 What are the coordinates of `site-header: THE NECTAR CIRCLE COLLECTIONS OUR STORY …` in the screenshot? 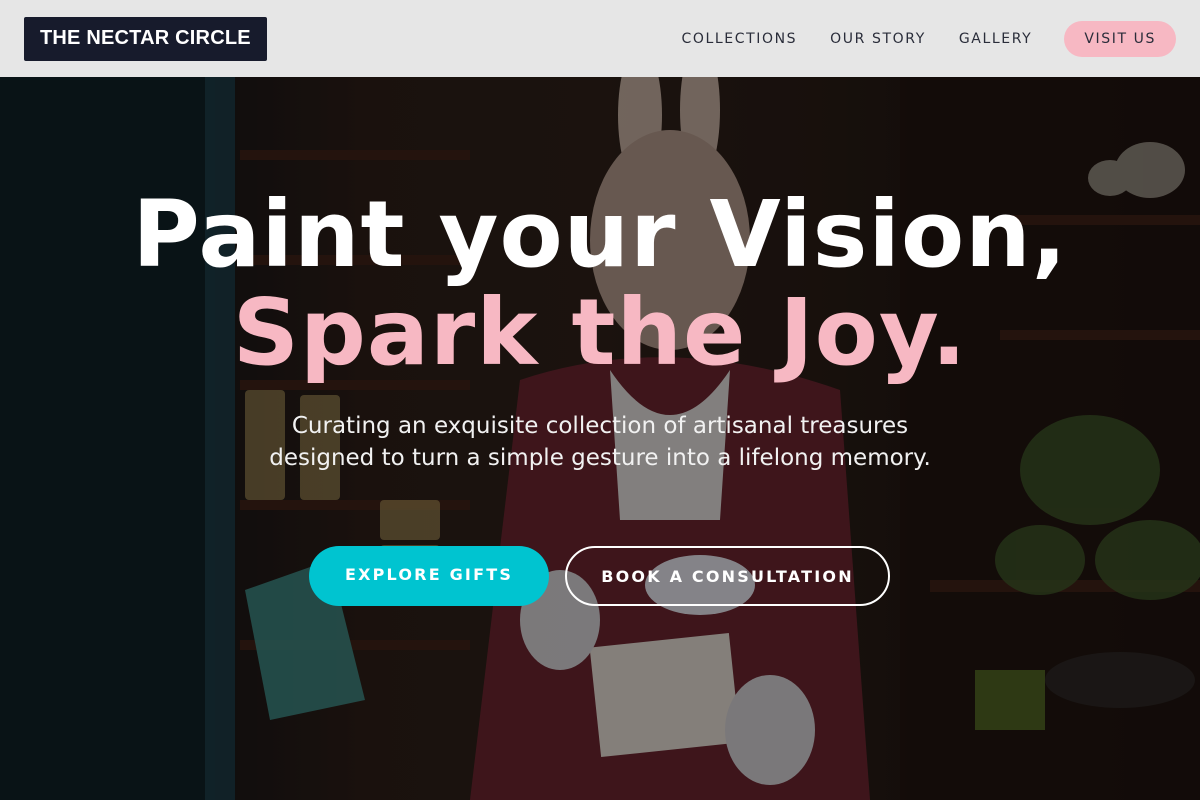 It's located at (600, 38).